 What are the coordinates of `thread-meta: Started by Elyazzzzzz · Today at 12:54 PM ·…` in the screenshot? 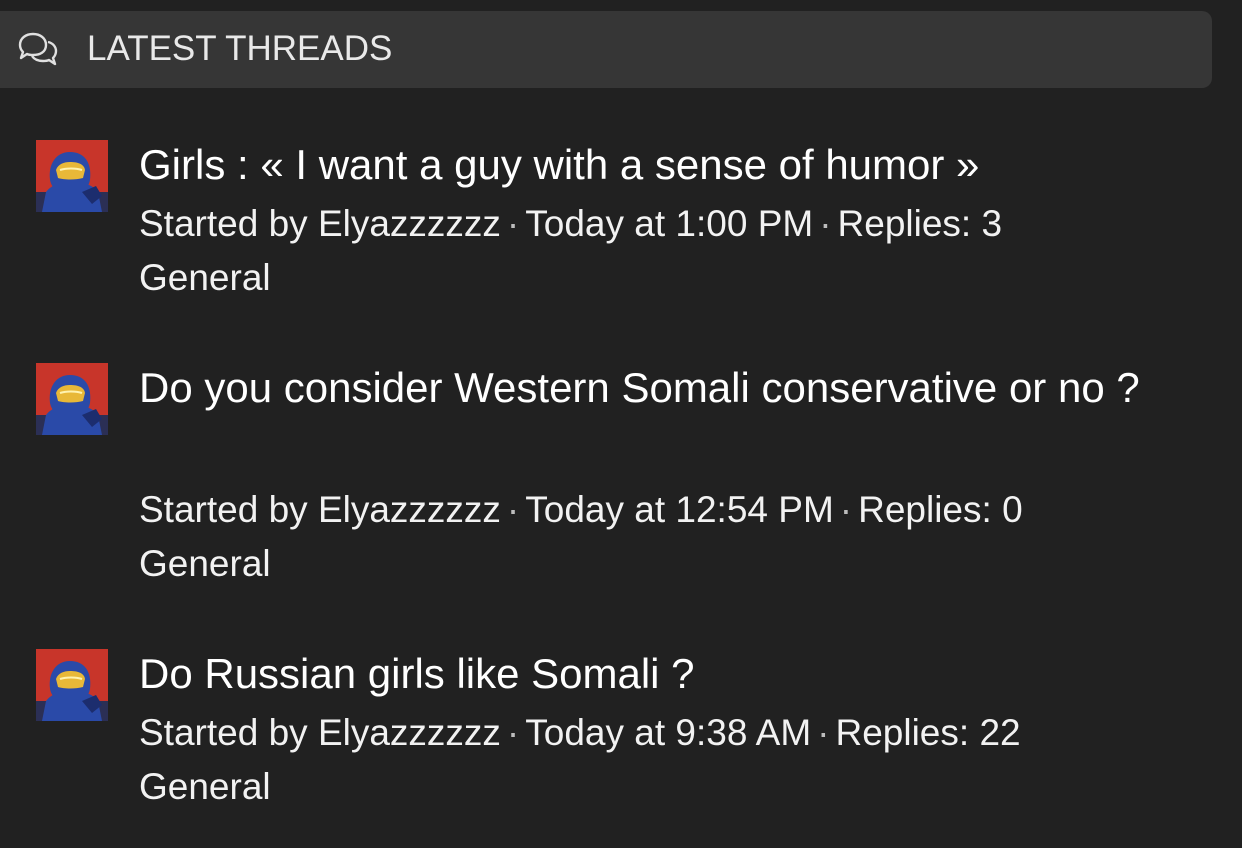 It's located at (581, 510).